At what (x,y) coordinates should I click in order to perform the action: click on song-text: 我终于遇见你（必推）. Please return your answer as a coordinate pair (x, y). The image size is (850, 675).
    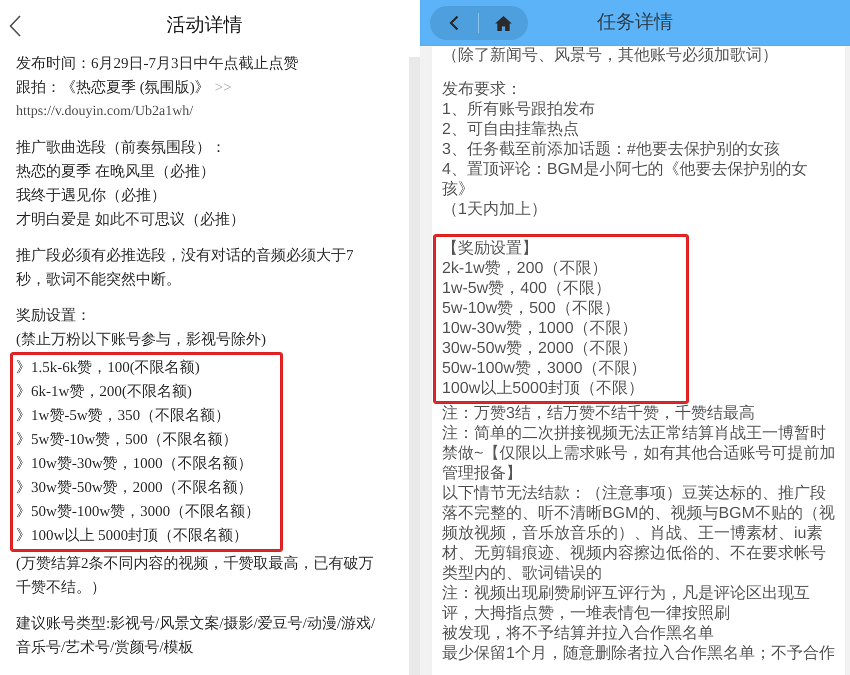
    Looking at the image, I should click on (91, 196).